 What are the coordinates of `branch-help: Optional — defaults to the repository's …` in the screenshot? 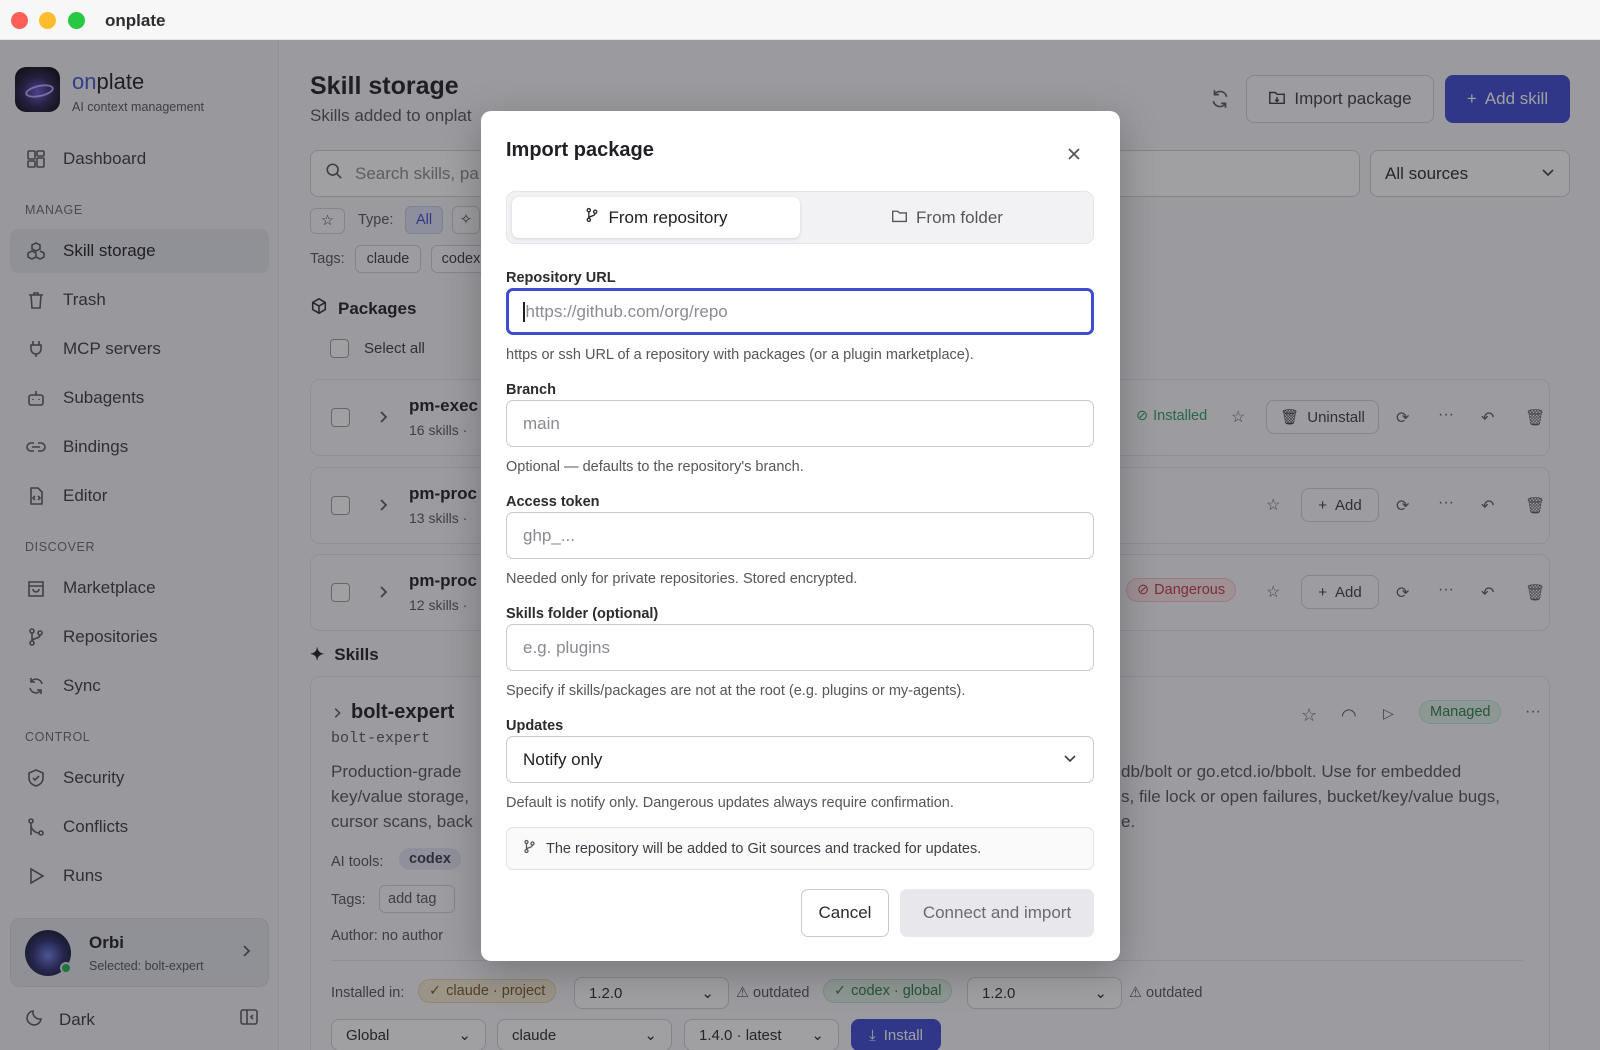 It's located at (655, 467).